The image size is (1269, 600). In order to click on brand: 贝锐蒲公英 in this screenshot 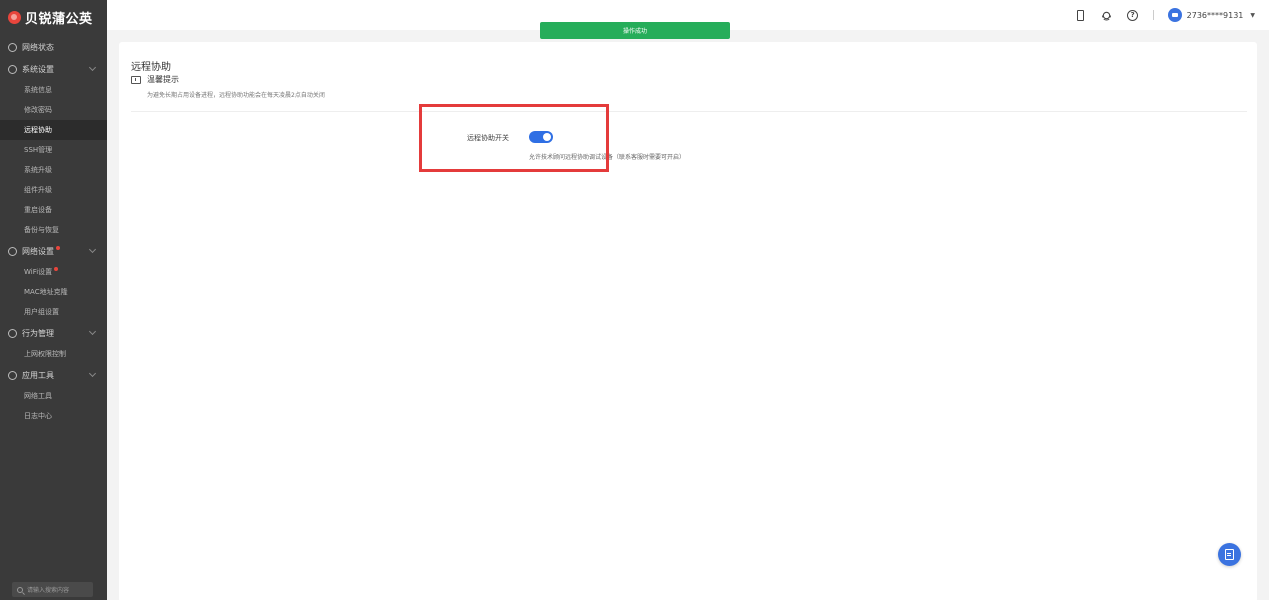, I will do `click(53, 17)`.